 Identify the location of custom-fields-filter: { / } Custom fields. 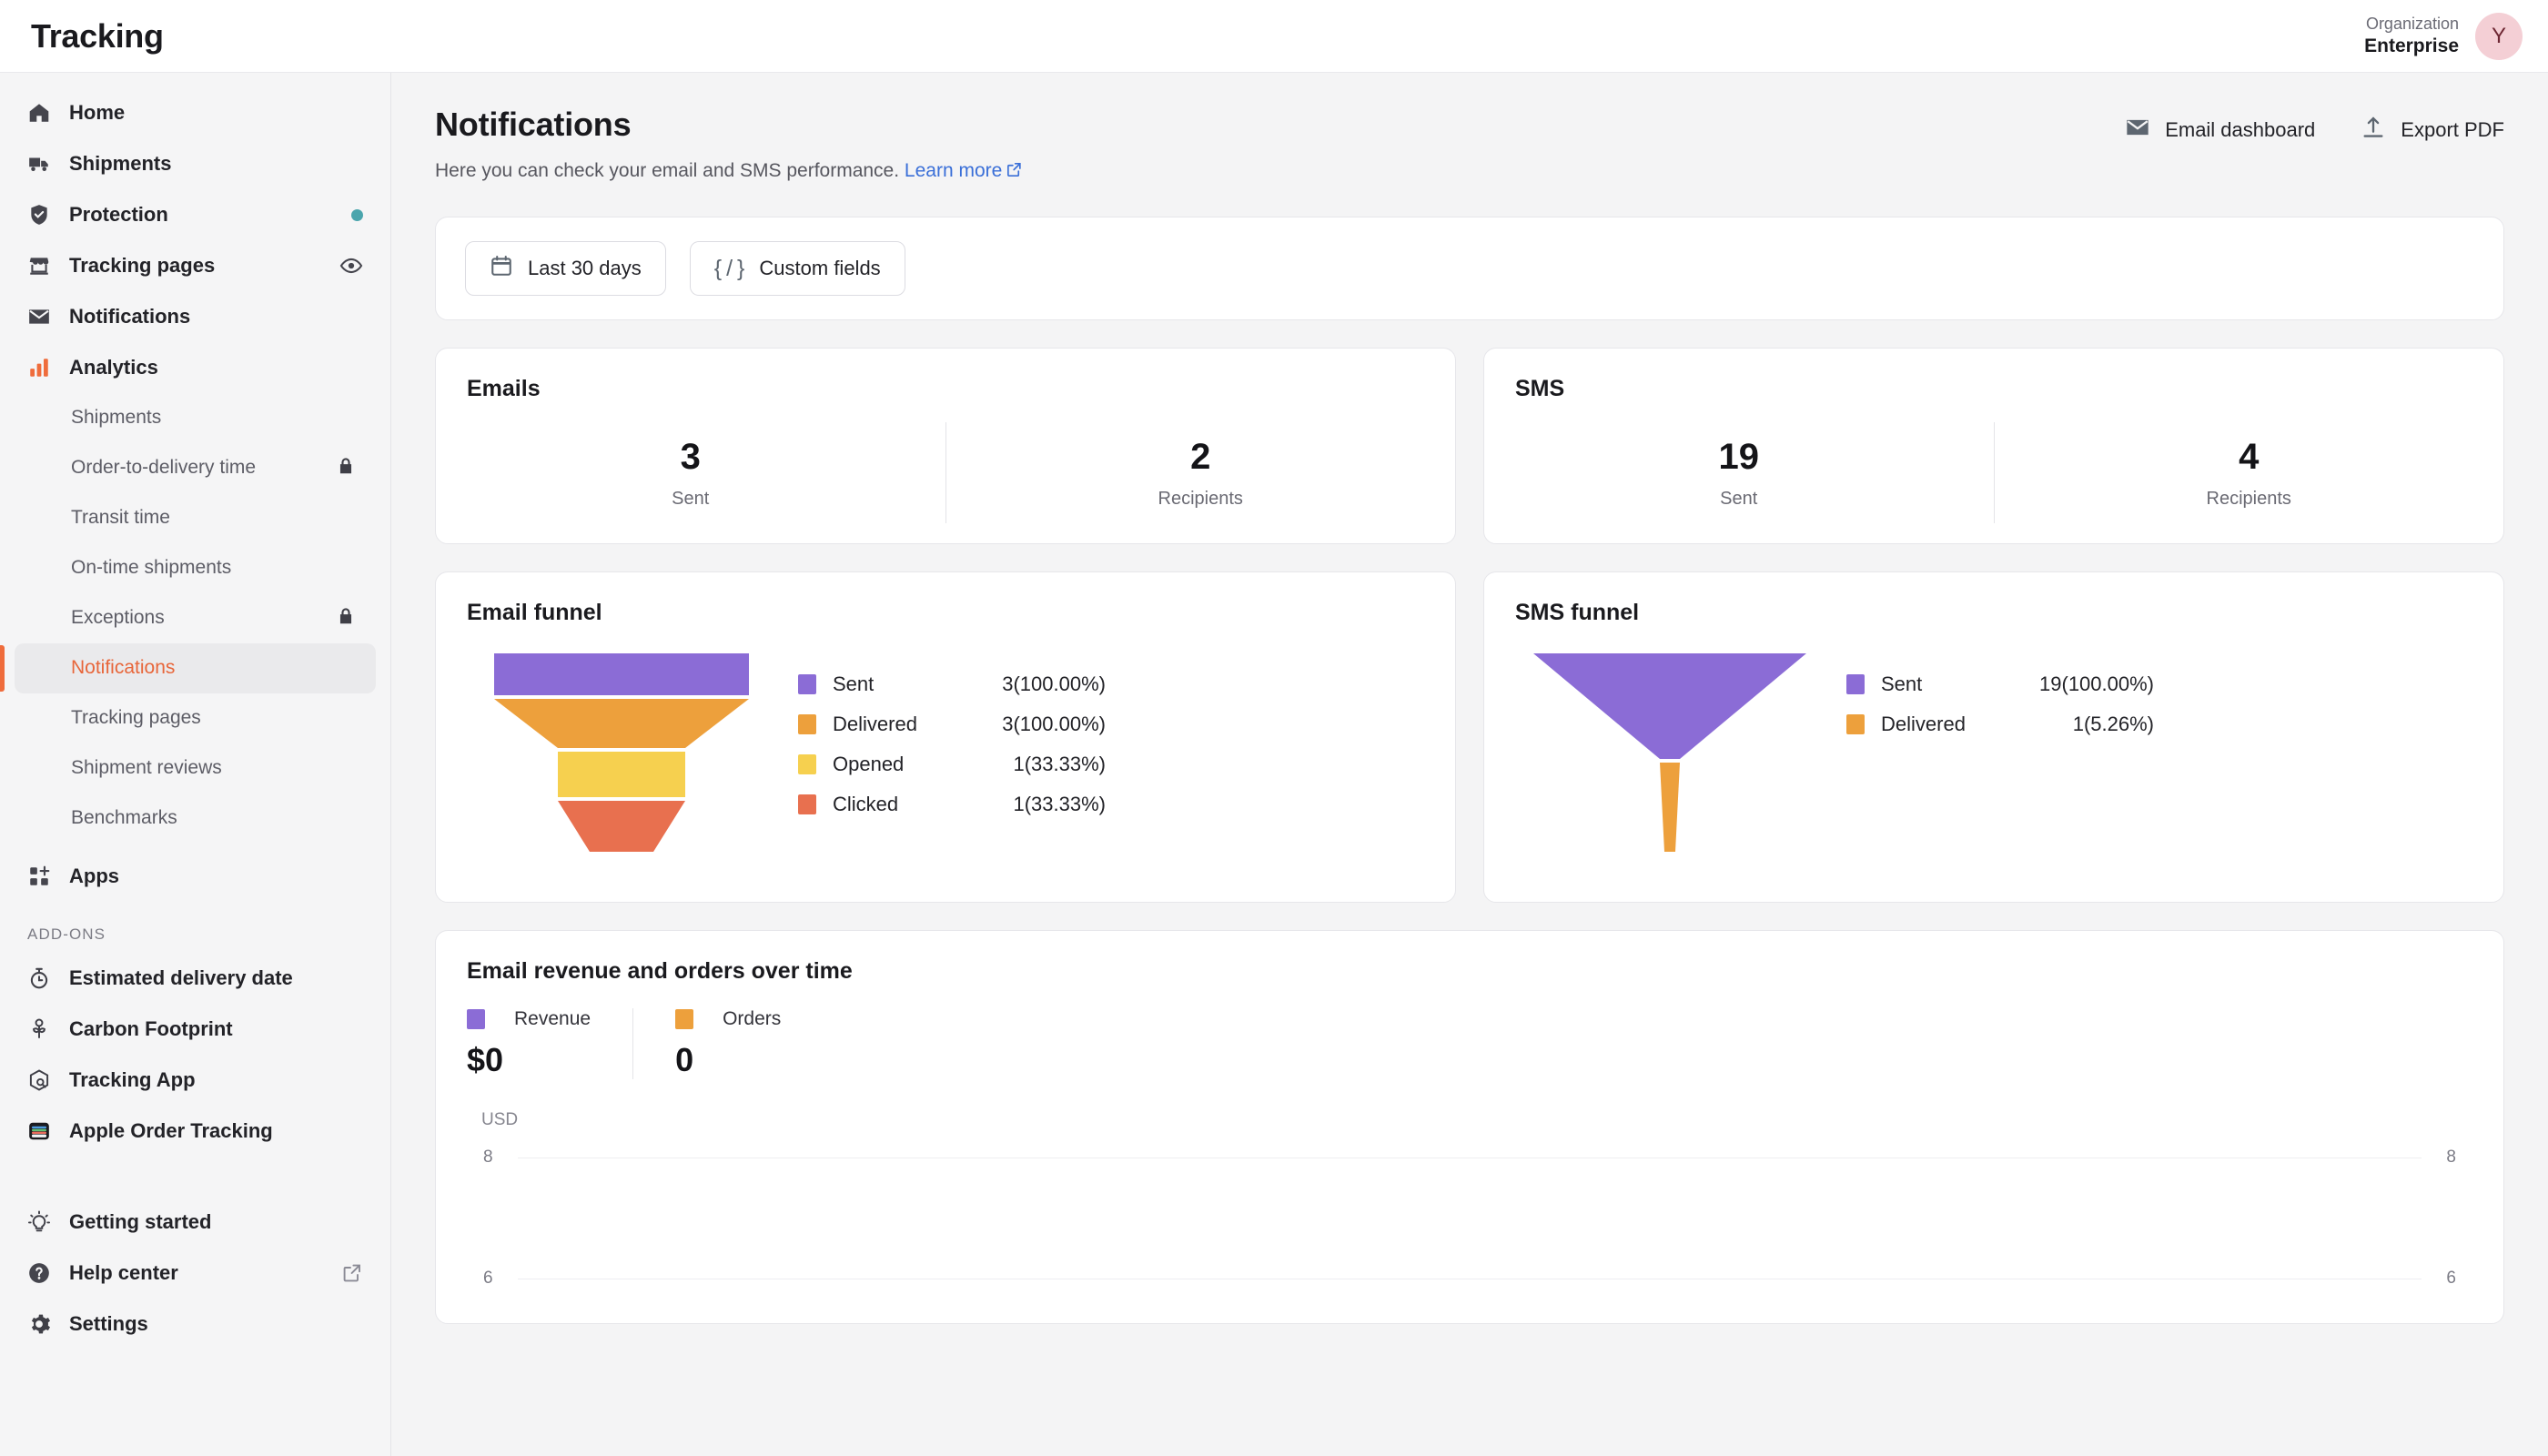
(797, 269).